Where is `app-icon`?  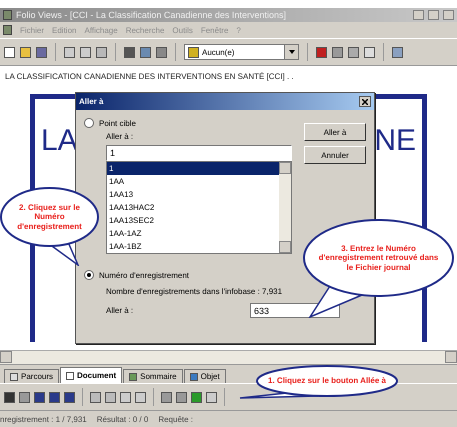 app-icon is located at coordinates (7, 15).